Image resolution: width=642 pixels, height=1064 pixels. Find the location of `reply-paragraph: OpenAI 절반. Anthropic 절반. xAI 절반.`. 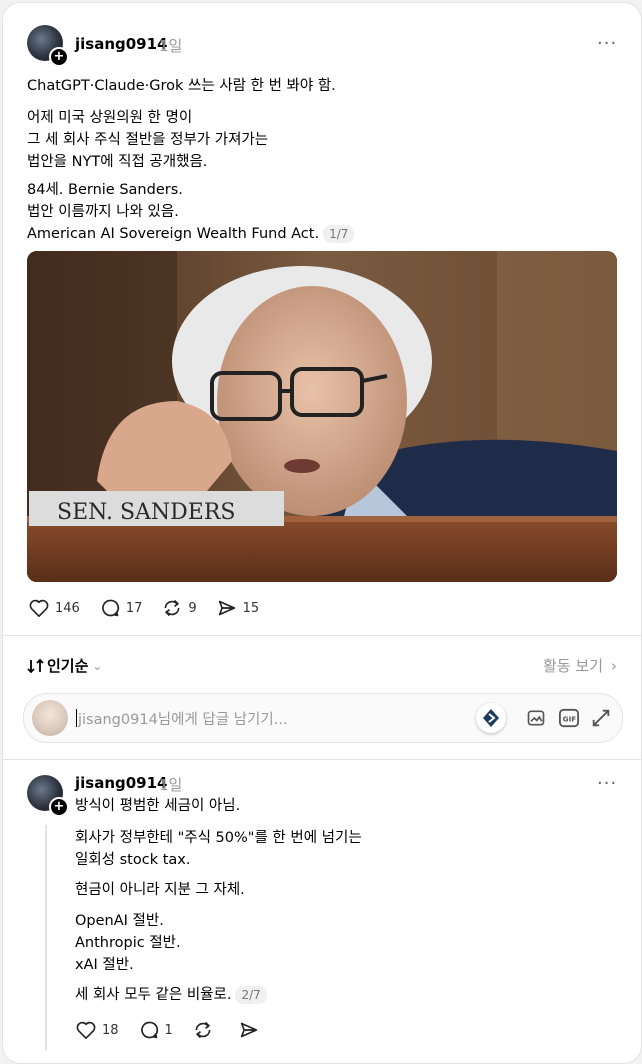

reply-paragraph: OpenAI 절반. Anthropic 절반. xAI 절반. is located at coordinates (128, 943).